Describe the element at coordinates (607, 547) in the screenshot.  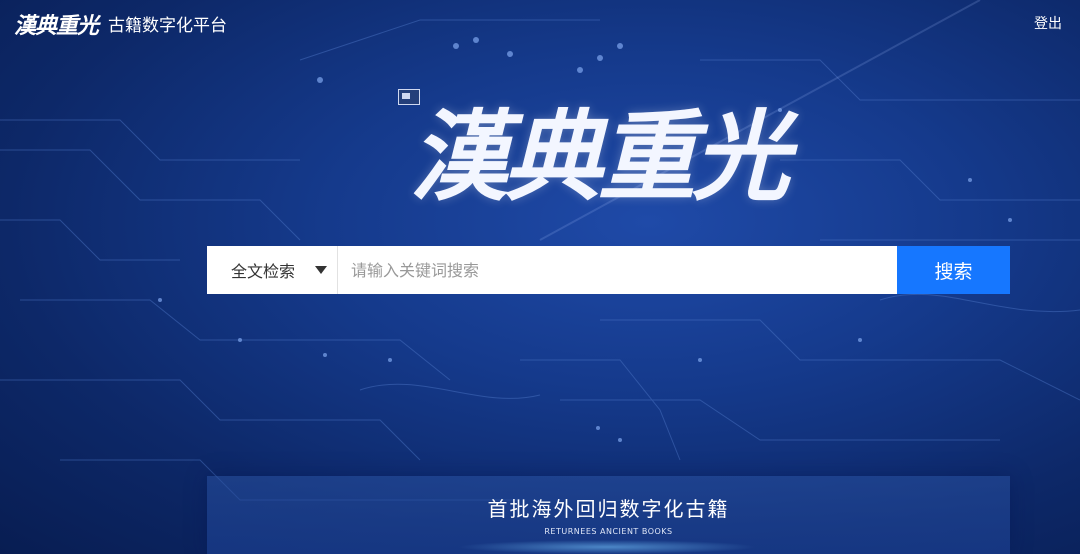
I see `banner-glow` at that location.